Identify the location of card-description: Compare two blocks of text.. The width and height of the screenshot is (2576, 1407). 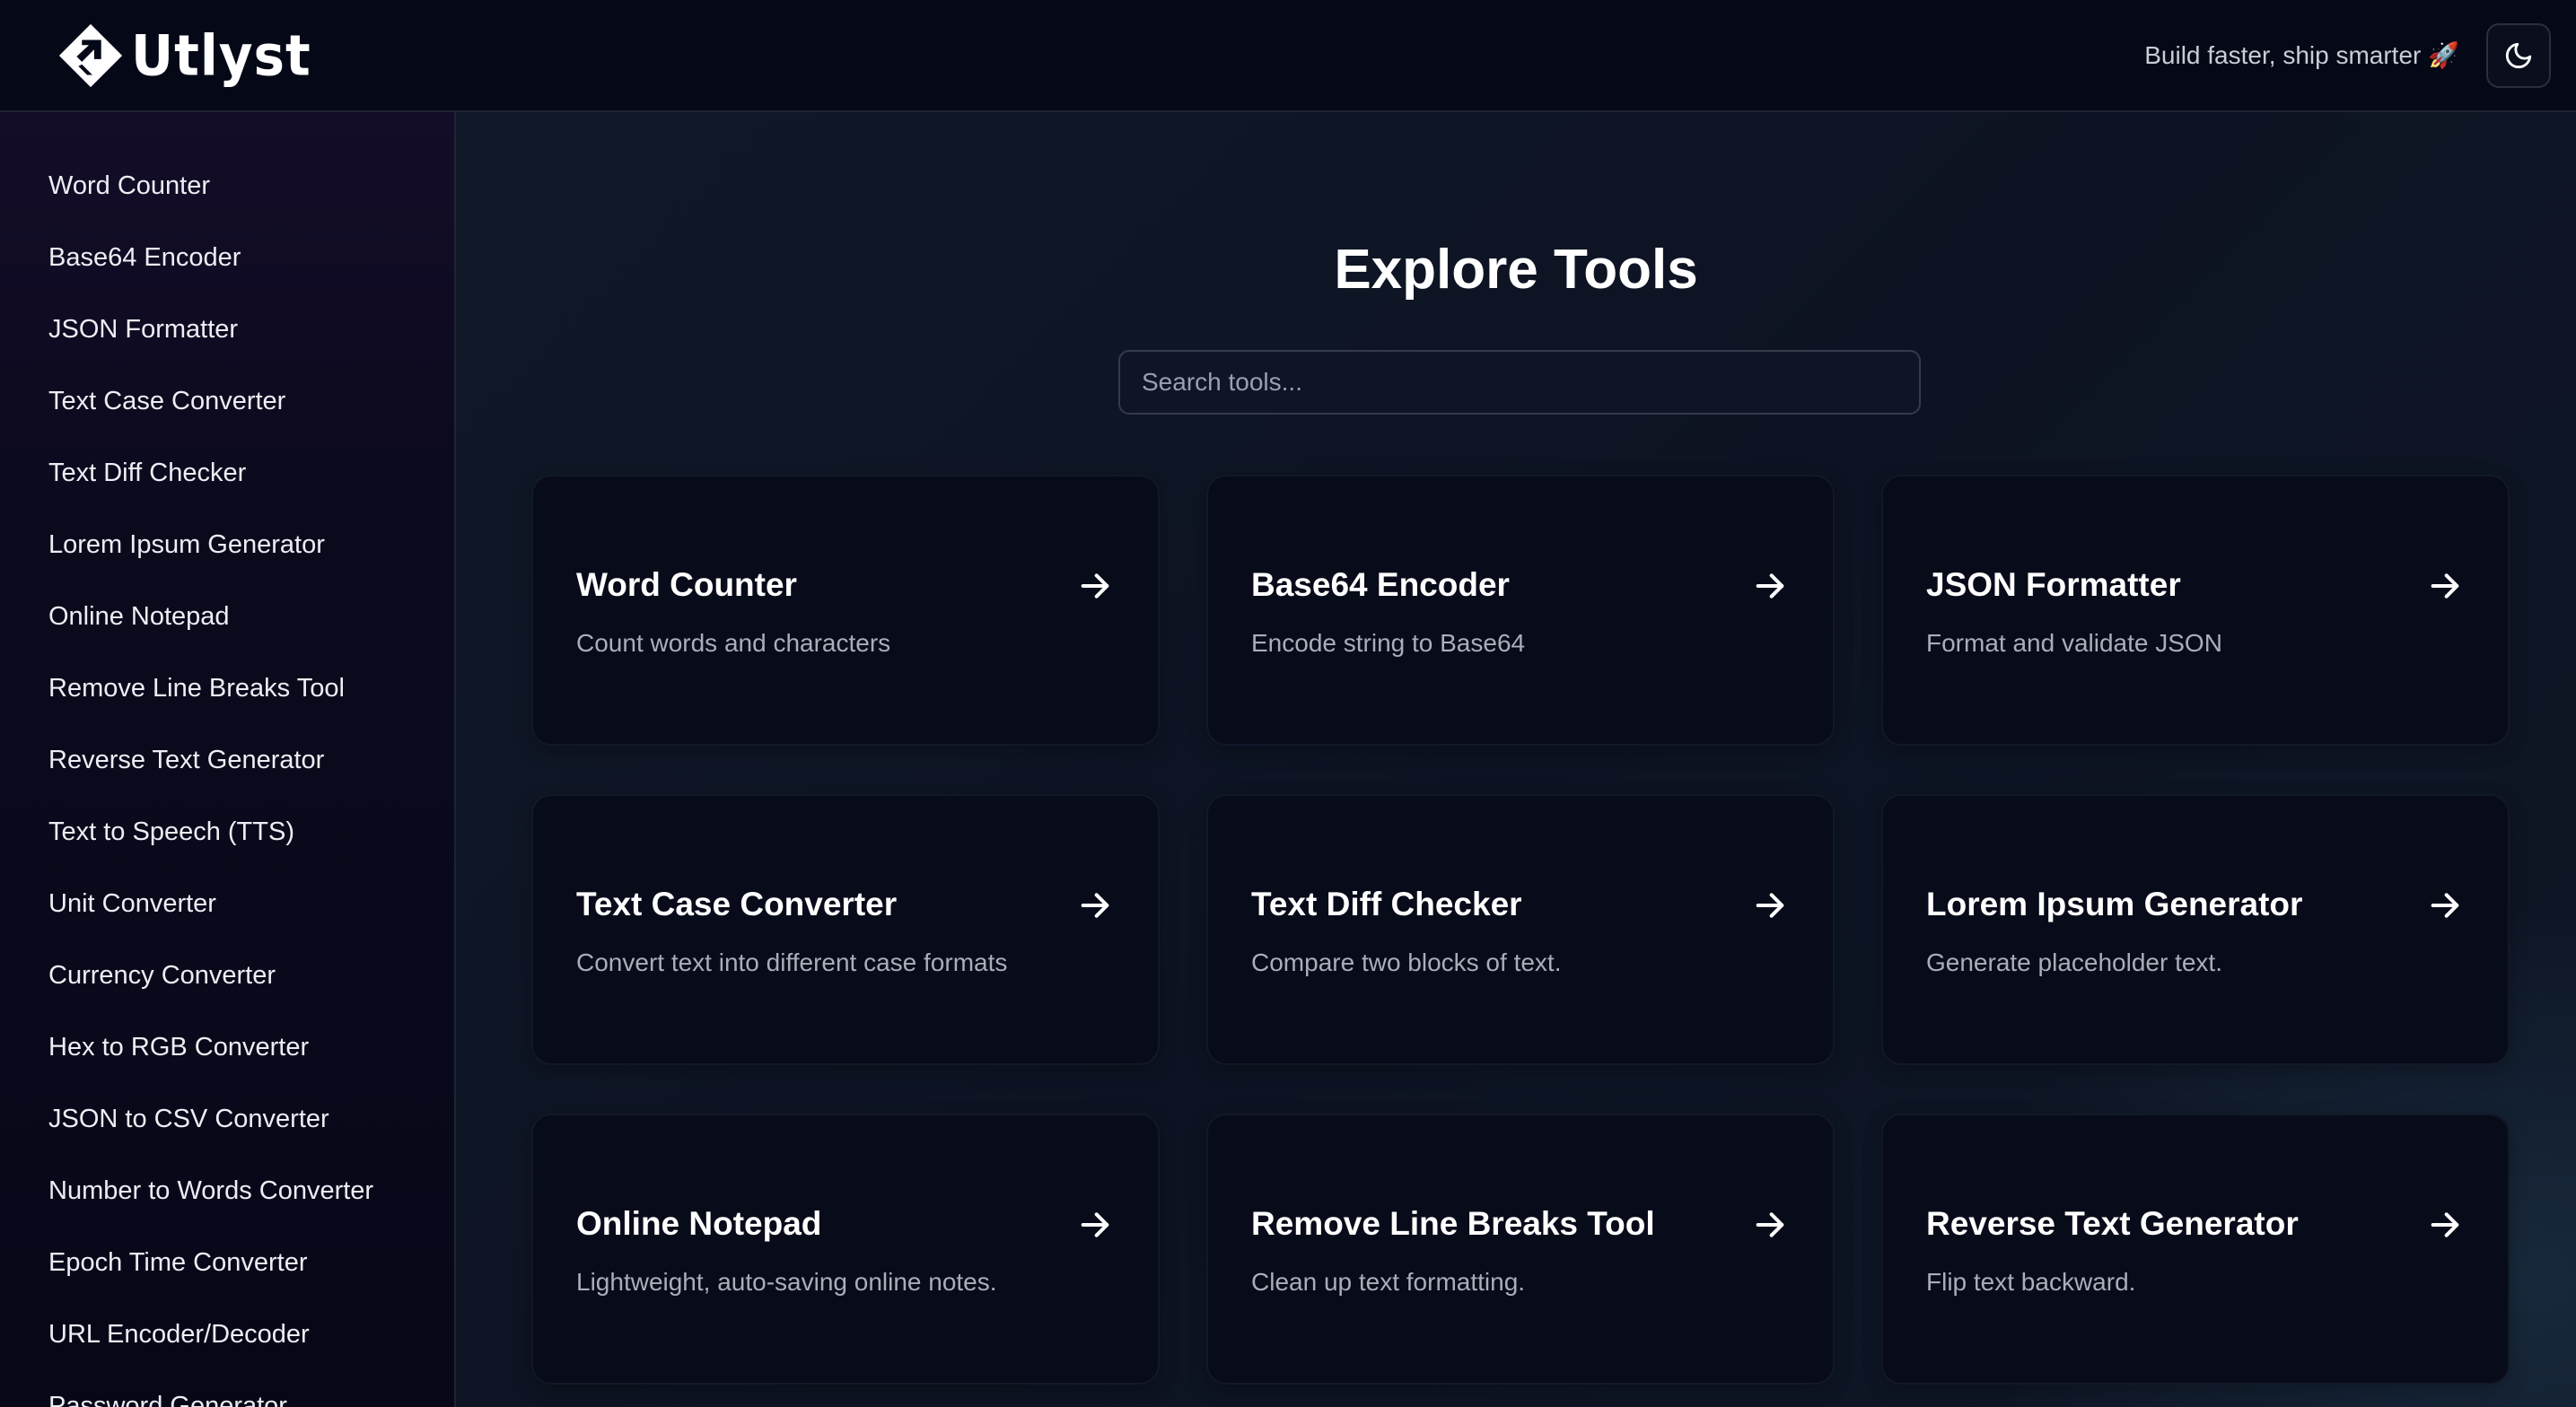
(1406, 962).